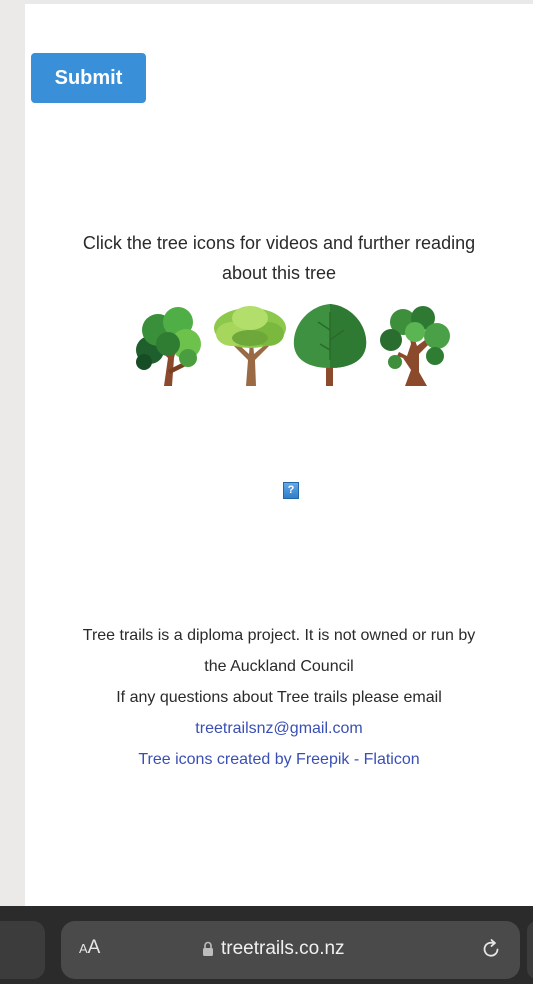 The image size is (533, 984). I want to click on url-field: AA treetrails.co.nz, so click(290, 950).